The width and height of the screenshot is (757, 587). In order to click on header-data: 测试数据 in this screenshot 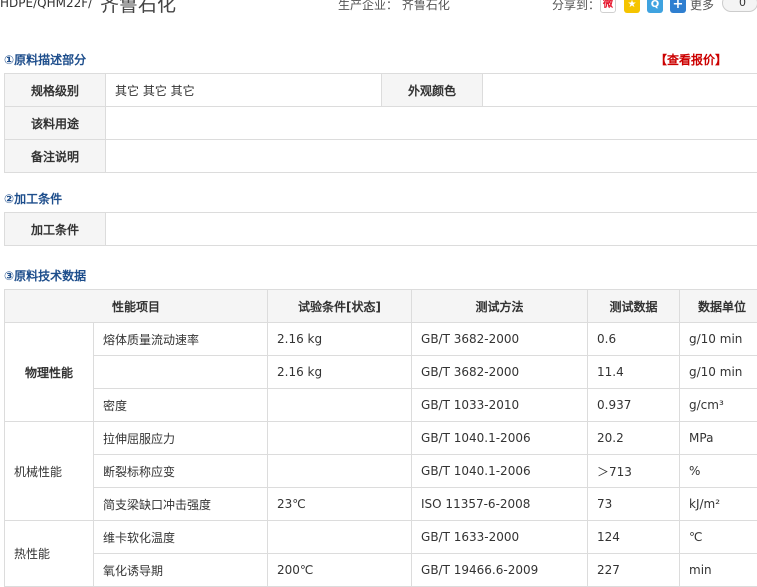, I will do `click(634, 306)`.